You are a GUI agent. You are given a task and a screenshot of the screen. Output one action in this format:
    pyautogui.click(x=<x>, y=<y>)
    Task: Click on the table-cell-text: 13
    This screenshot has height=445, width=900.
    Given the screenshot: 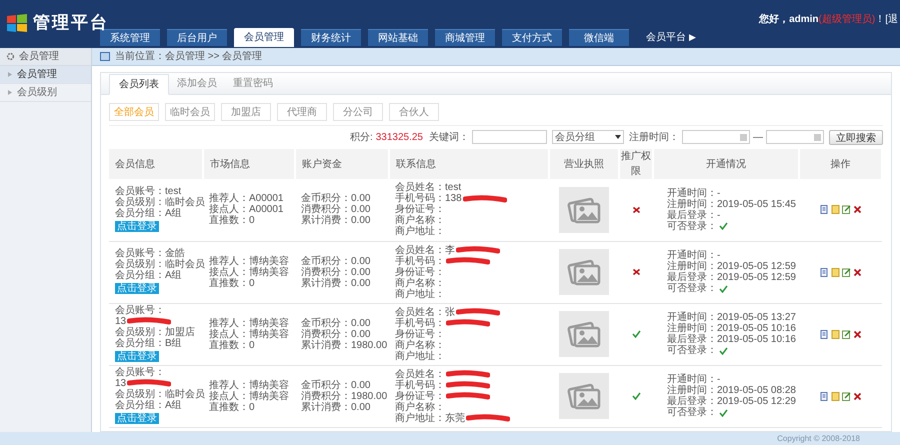 What is the action you would take?
    pyautogui.click(x=120, y=383)
    